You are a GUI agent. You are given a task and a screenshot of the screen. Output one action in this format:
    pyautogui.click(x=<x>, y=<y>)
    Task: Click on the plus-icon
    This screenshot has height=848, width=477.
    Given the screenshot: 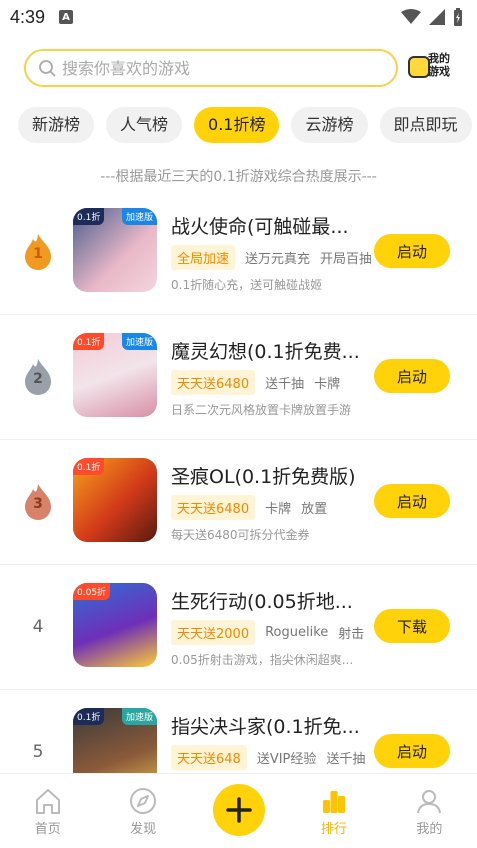 What is the action you would take?
    pyautogui.click(x=238, y=810)
    